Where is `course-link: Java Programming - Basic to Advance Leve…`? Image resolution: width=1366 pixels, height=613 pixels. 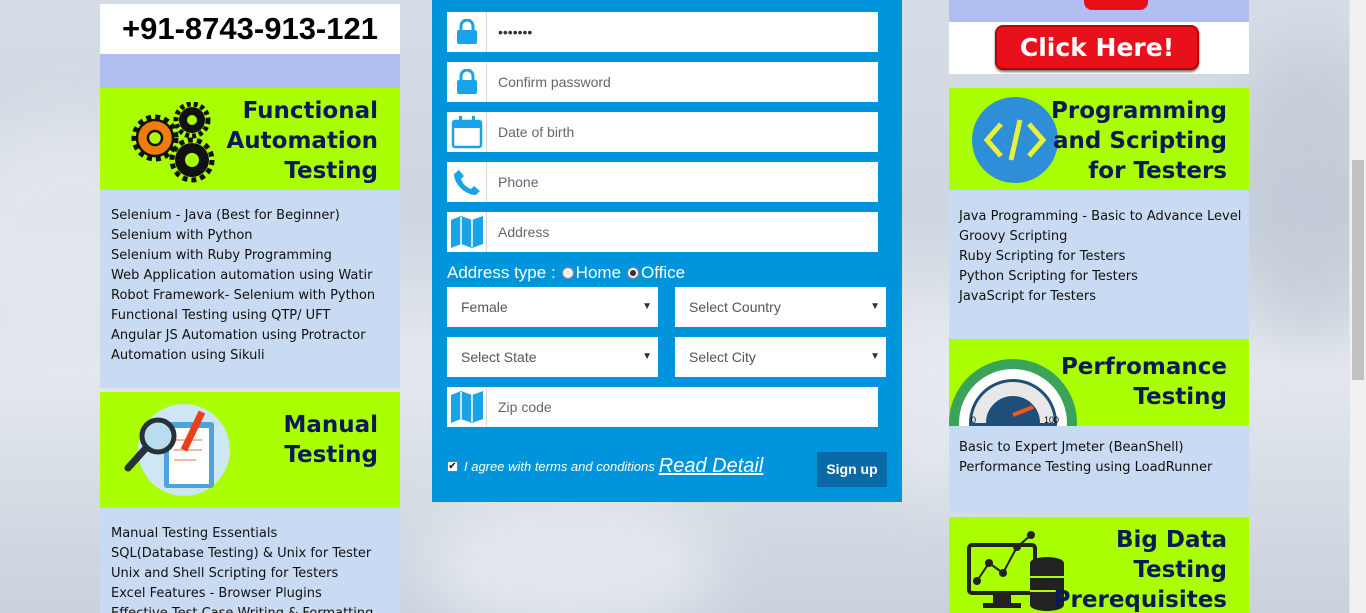 course-link: Java Programming - Basic to Advance Leve… is located at coordinates (1100, 217).